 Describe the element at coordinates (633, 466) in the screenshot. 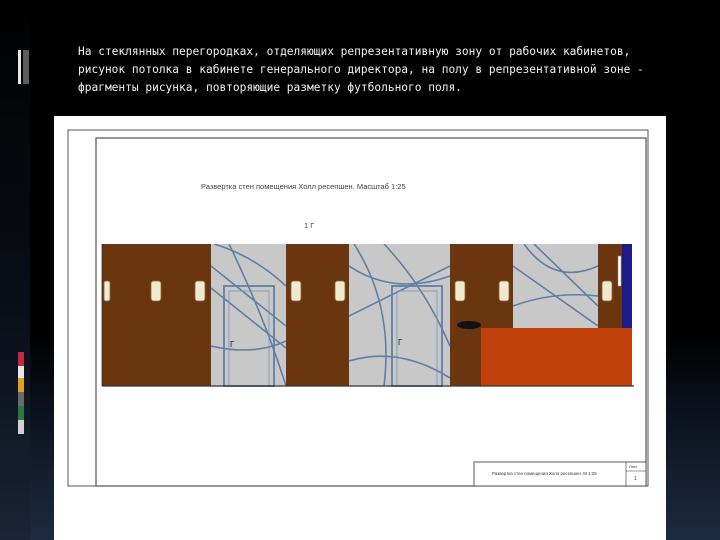

I see `stamp-sheet-label: Лист` at that location.